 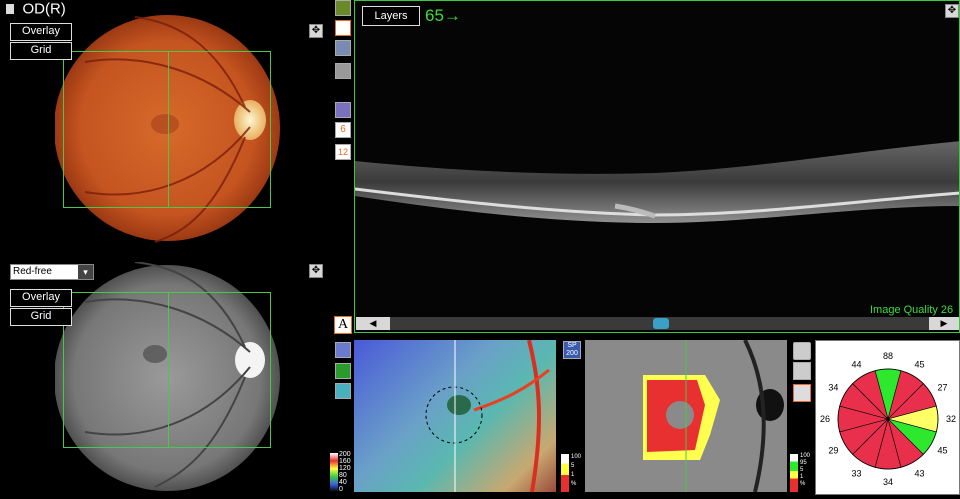 What do you see at coordinates (316, 31) in the screenshot?
I see `expand-icon-top: ✥` at bounding box center [316, 31].